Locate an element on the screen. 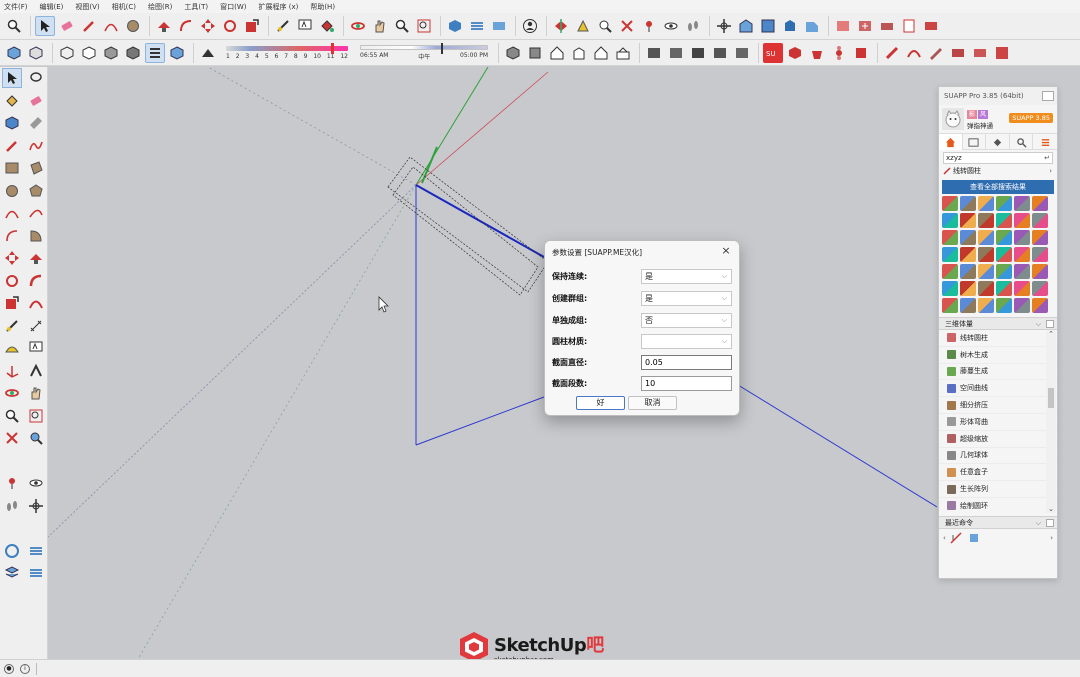  left-circle-button is located at coordinates (12, 191).